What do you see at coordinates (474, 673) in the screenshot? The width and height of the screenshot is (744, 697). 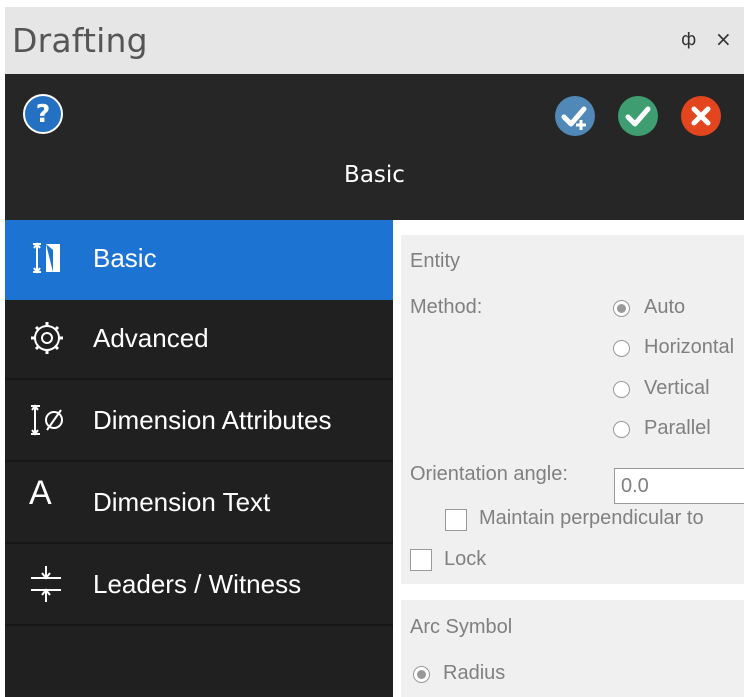 I see `radio-radius-label: Radius` at bounding box center [474, 673].